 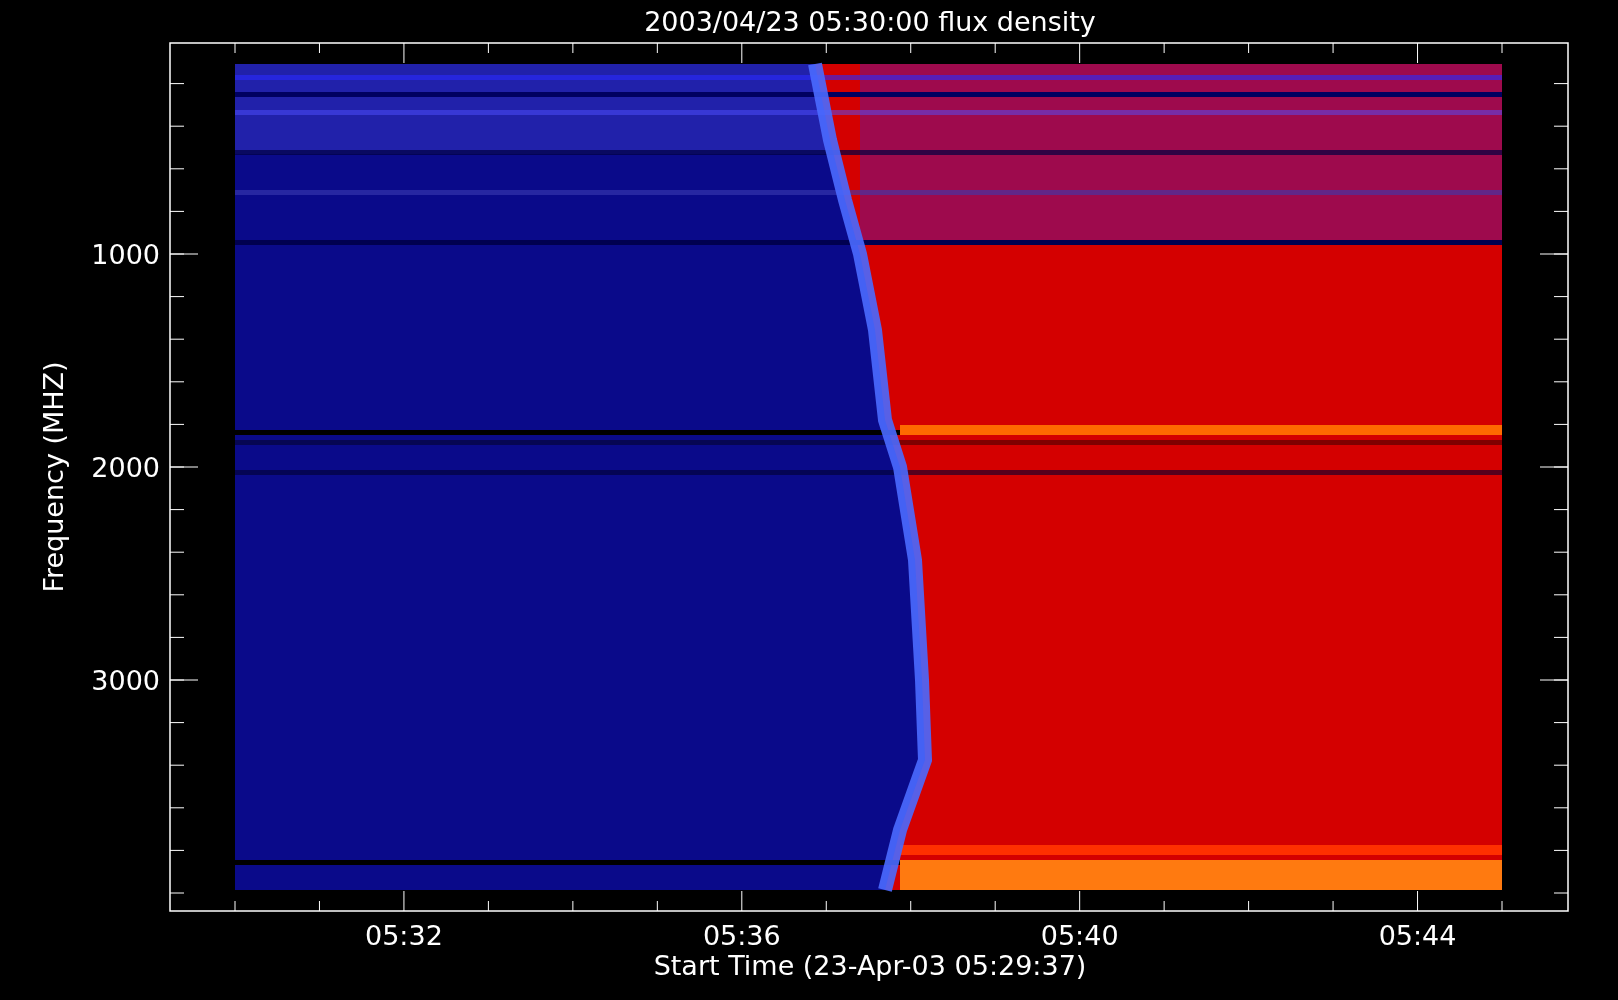 What do you see at coordinates (870, 965) in the screenshot?
I see `axis-title: Start Time (23-Apr-03 05:29:37)` at bounding box center [870, 965].